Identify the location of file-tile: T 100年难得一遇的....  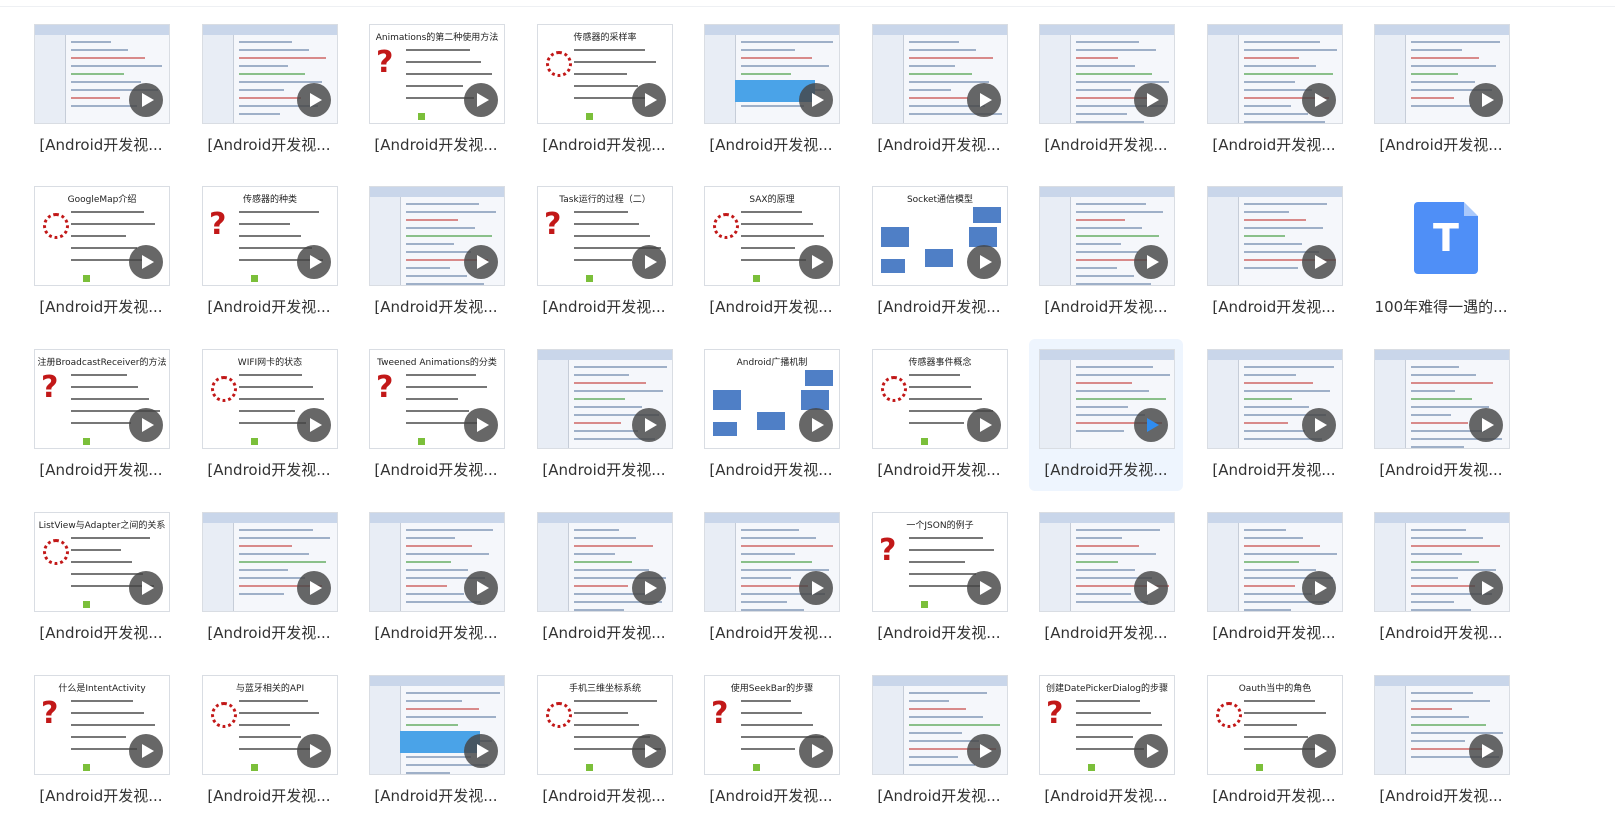
(1441, 262).